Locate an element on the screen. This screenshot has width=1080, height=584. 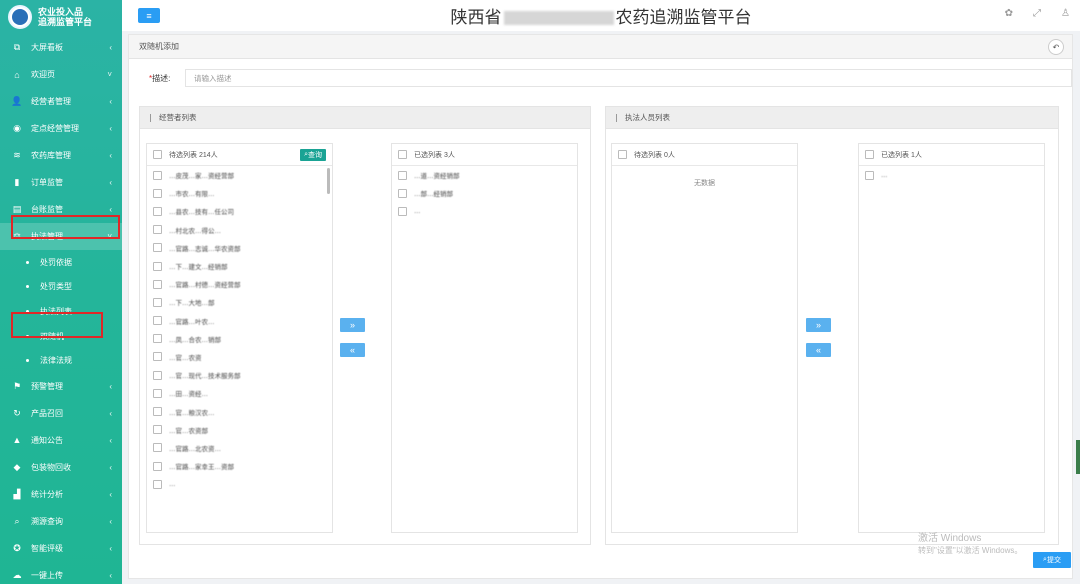
sidebar-item: ↻ 产品召回 ‹ is located at coordinates (61, 413).